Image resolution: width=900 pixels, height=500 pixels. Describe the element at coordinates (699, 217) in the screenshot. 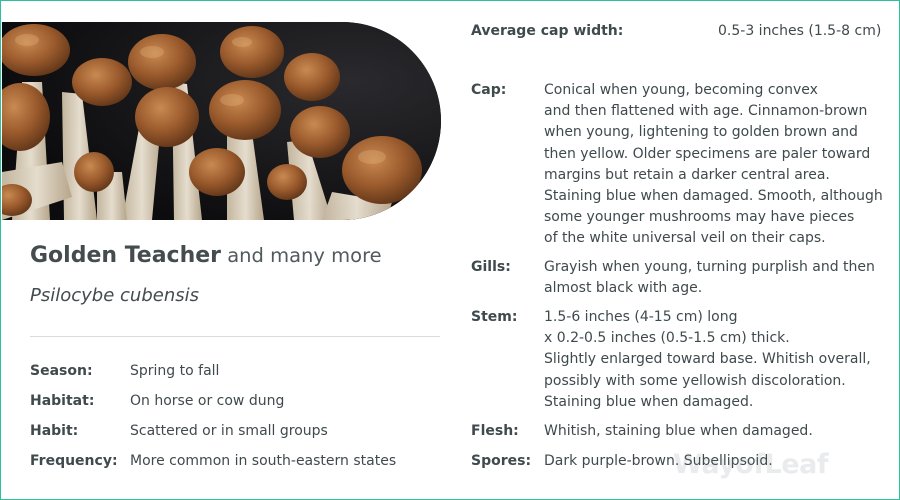

I see `description-line: some younger mushrooms may have pieces` at that location.